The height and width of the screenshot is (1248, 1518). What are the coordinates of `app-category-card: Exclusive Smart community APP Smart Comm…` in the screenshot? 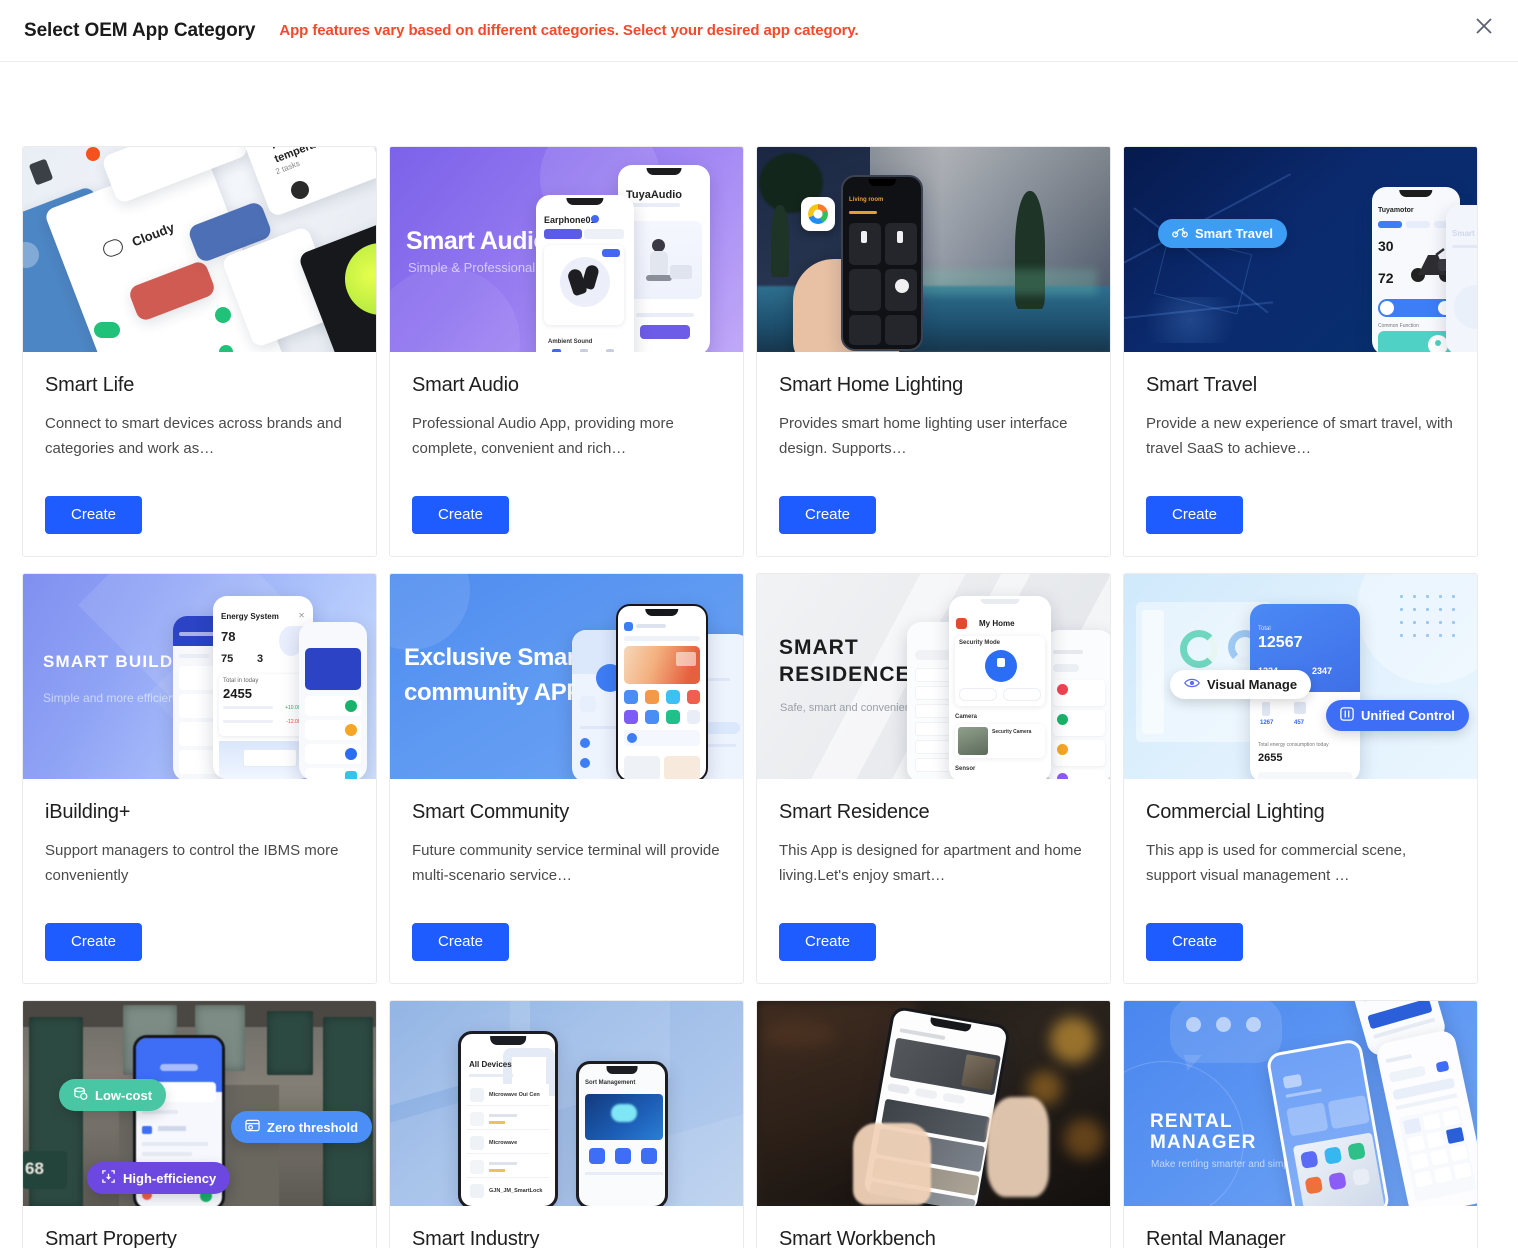 It's located at (566, 778).